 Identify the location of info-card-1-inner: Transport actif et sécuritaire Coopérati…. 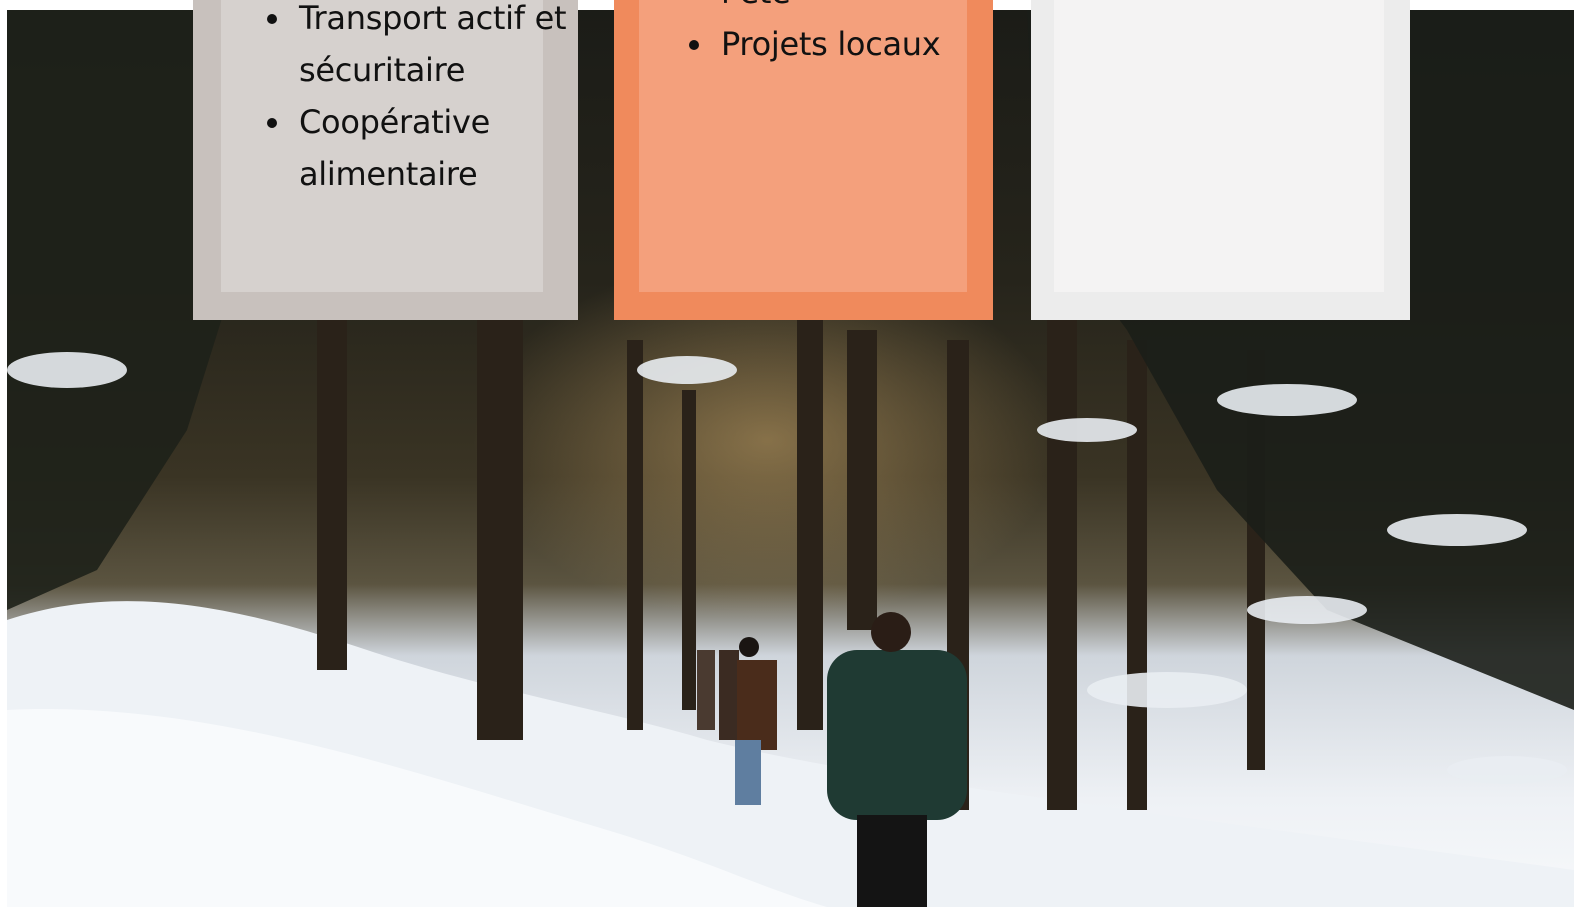
(394, 146).